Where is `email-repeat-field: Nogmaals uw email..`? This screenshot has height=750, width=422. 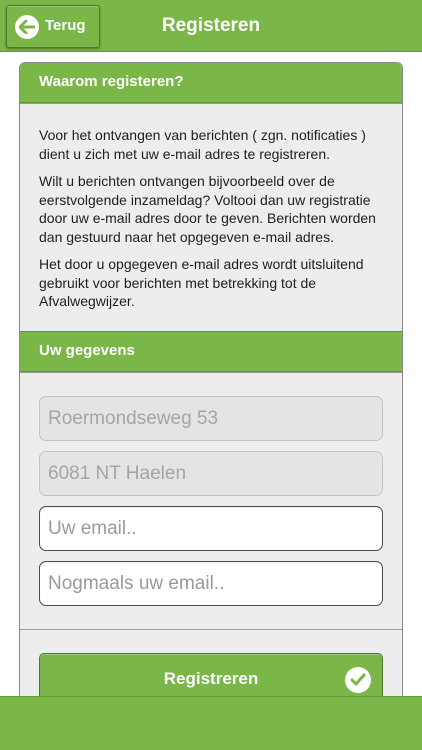
email-repeat-field: Nogmaals uw email.. is located at coordinates (211, 583).